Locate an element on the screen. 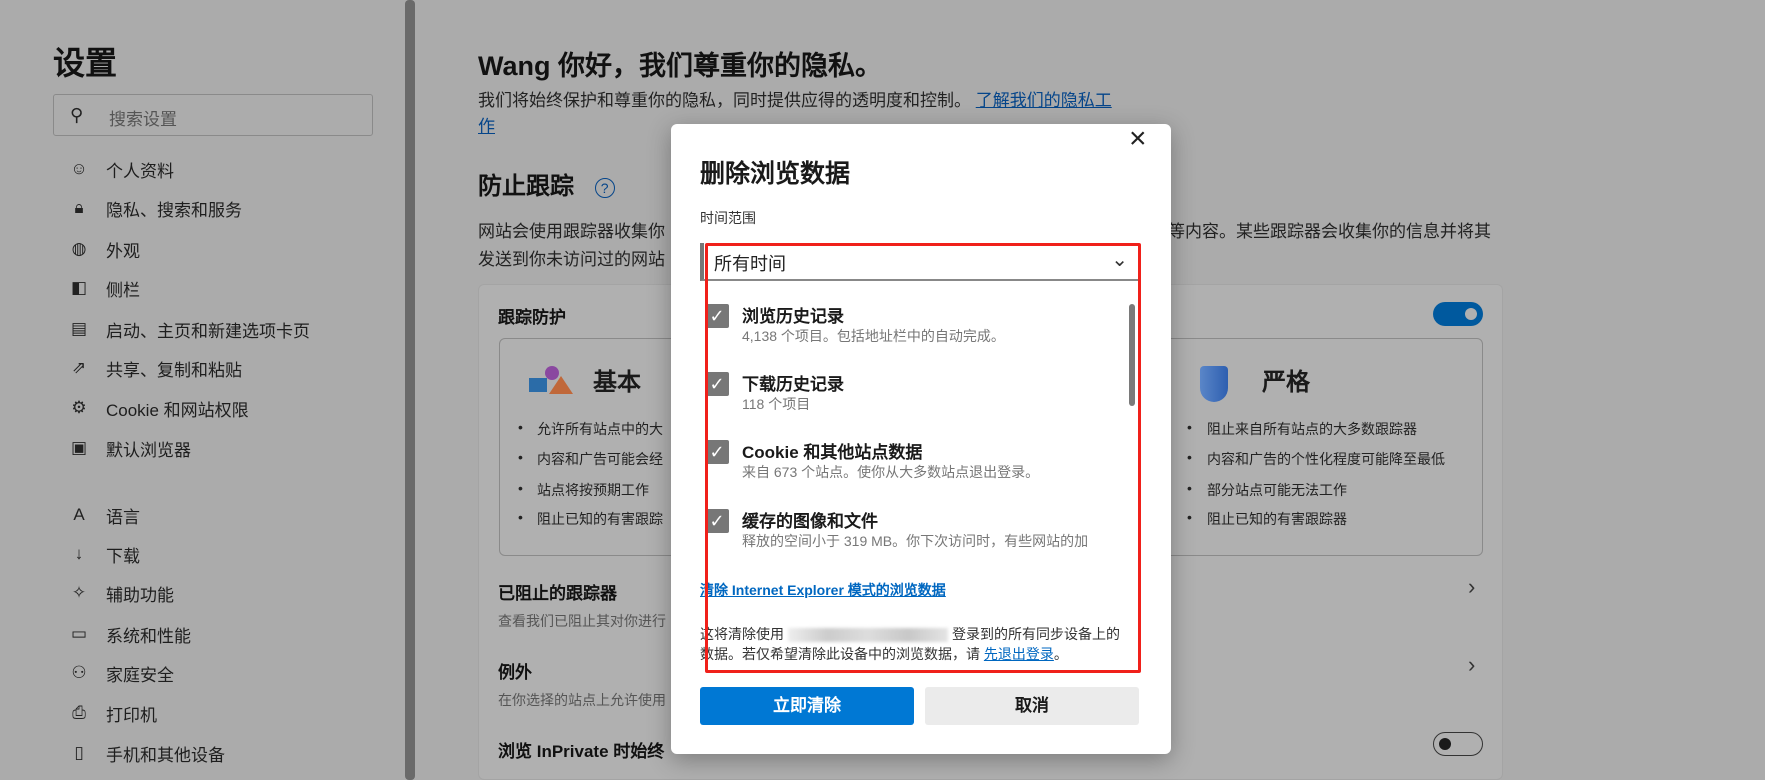  sign-out-link: 先退出登录 is located at coordinates (1019, 654).